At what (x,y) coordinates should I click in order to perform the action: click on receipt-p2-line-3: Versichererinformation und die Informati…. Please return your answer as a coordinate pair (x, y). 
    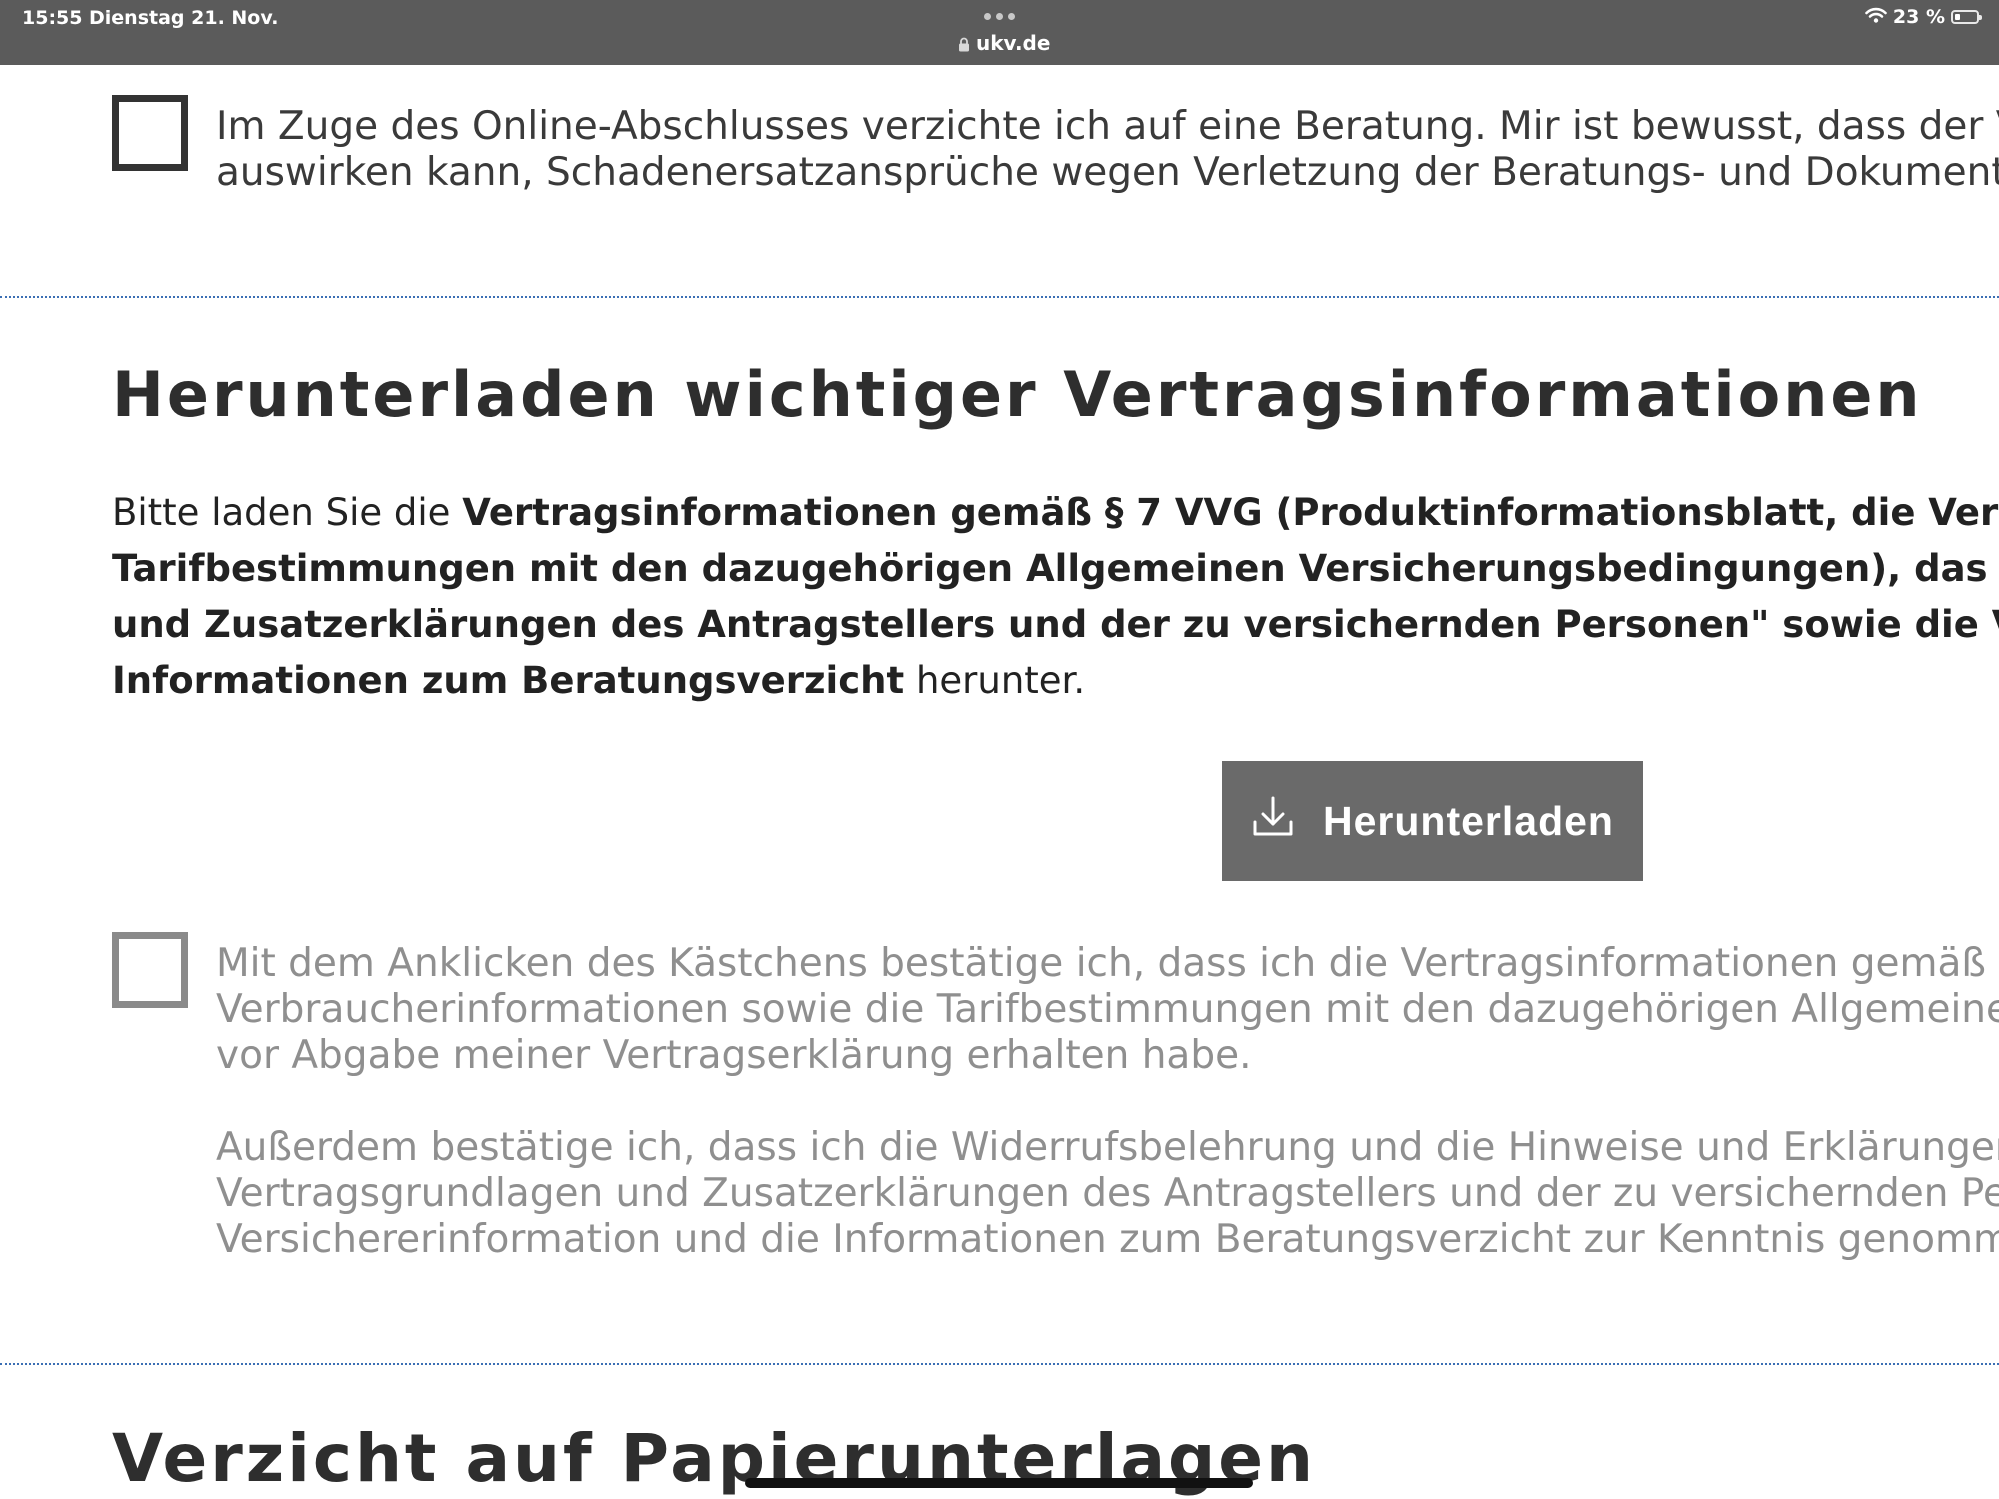
    Looking at the image, I should click on (1107, 1239).